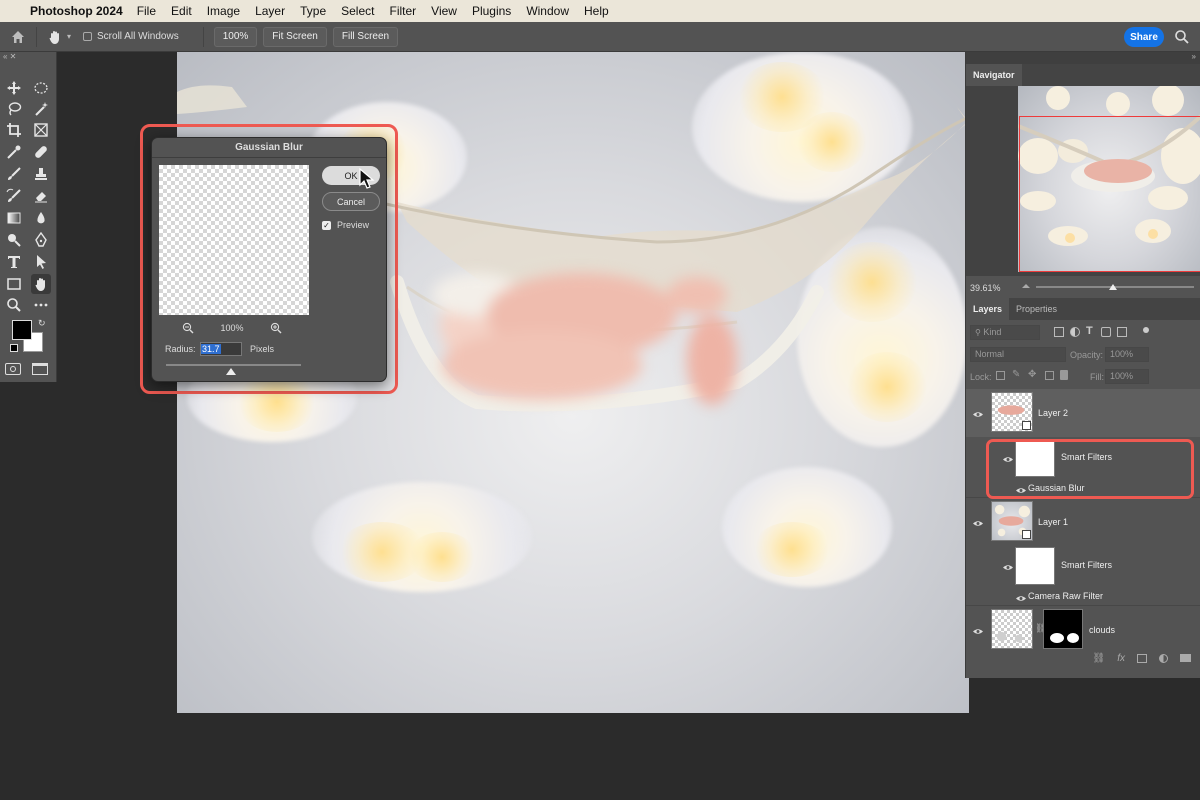 This screenshot has width=1200, height=800. I want to click on filter-toggle-icon, so click(1146, 330).